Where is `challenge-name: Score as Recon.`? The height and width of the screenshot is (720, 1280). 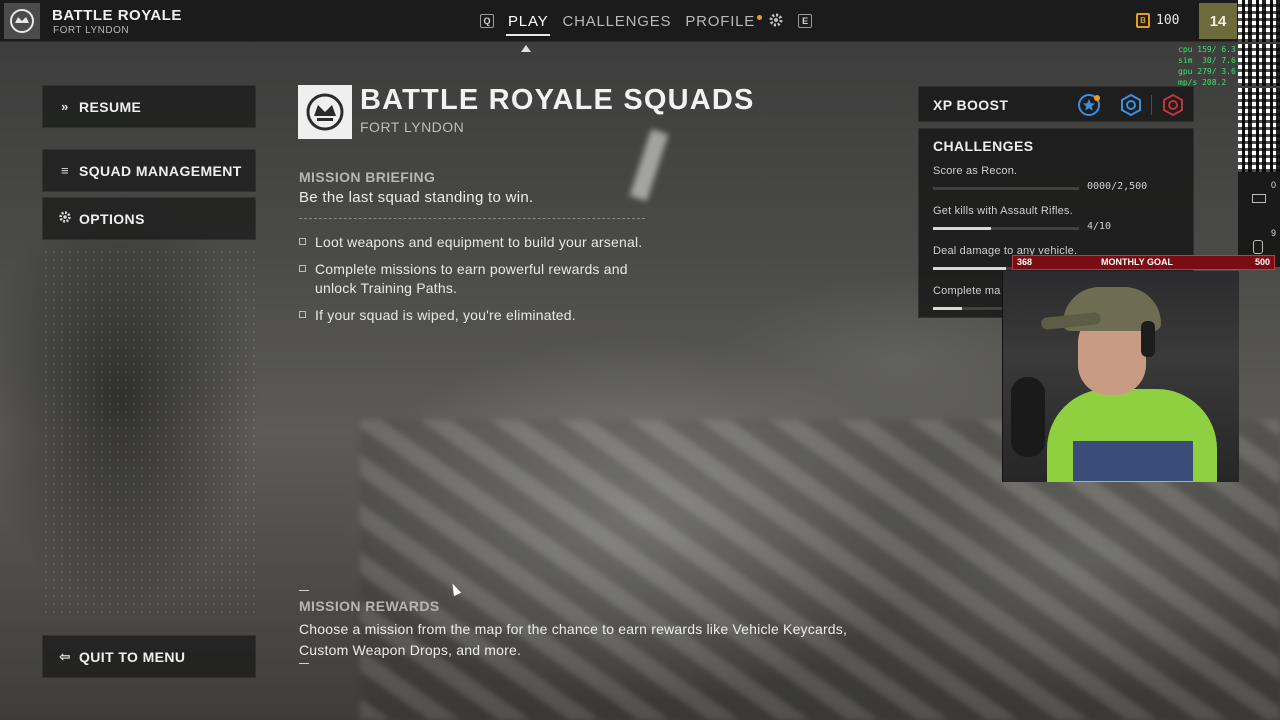
challenge-name: Score as Recon. is located at coordinates (975, 171).